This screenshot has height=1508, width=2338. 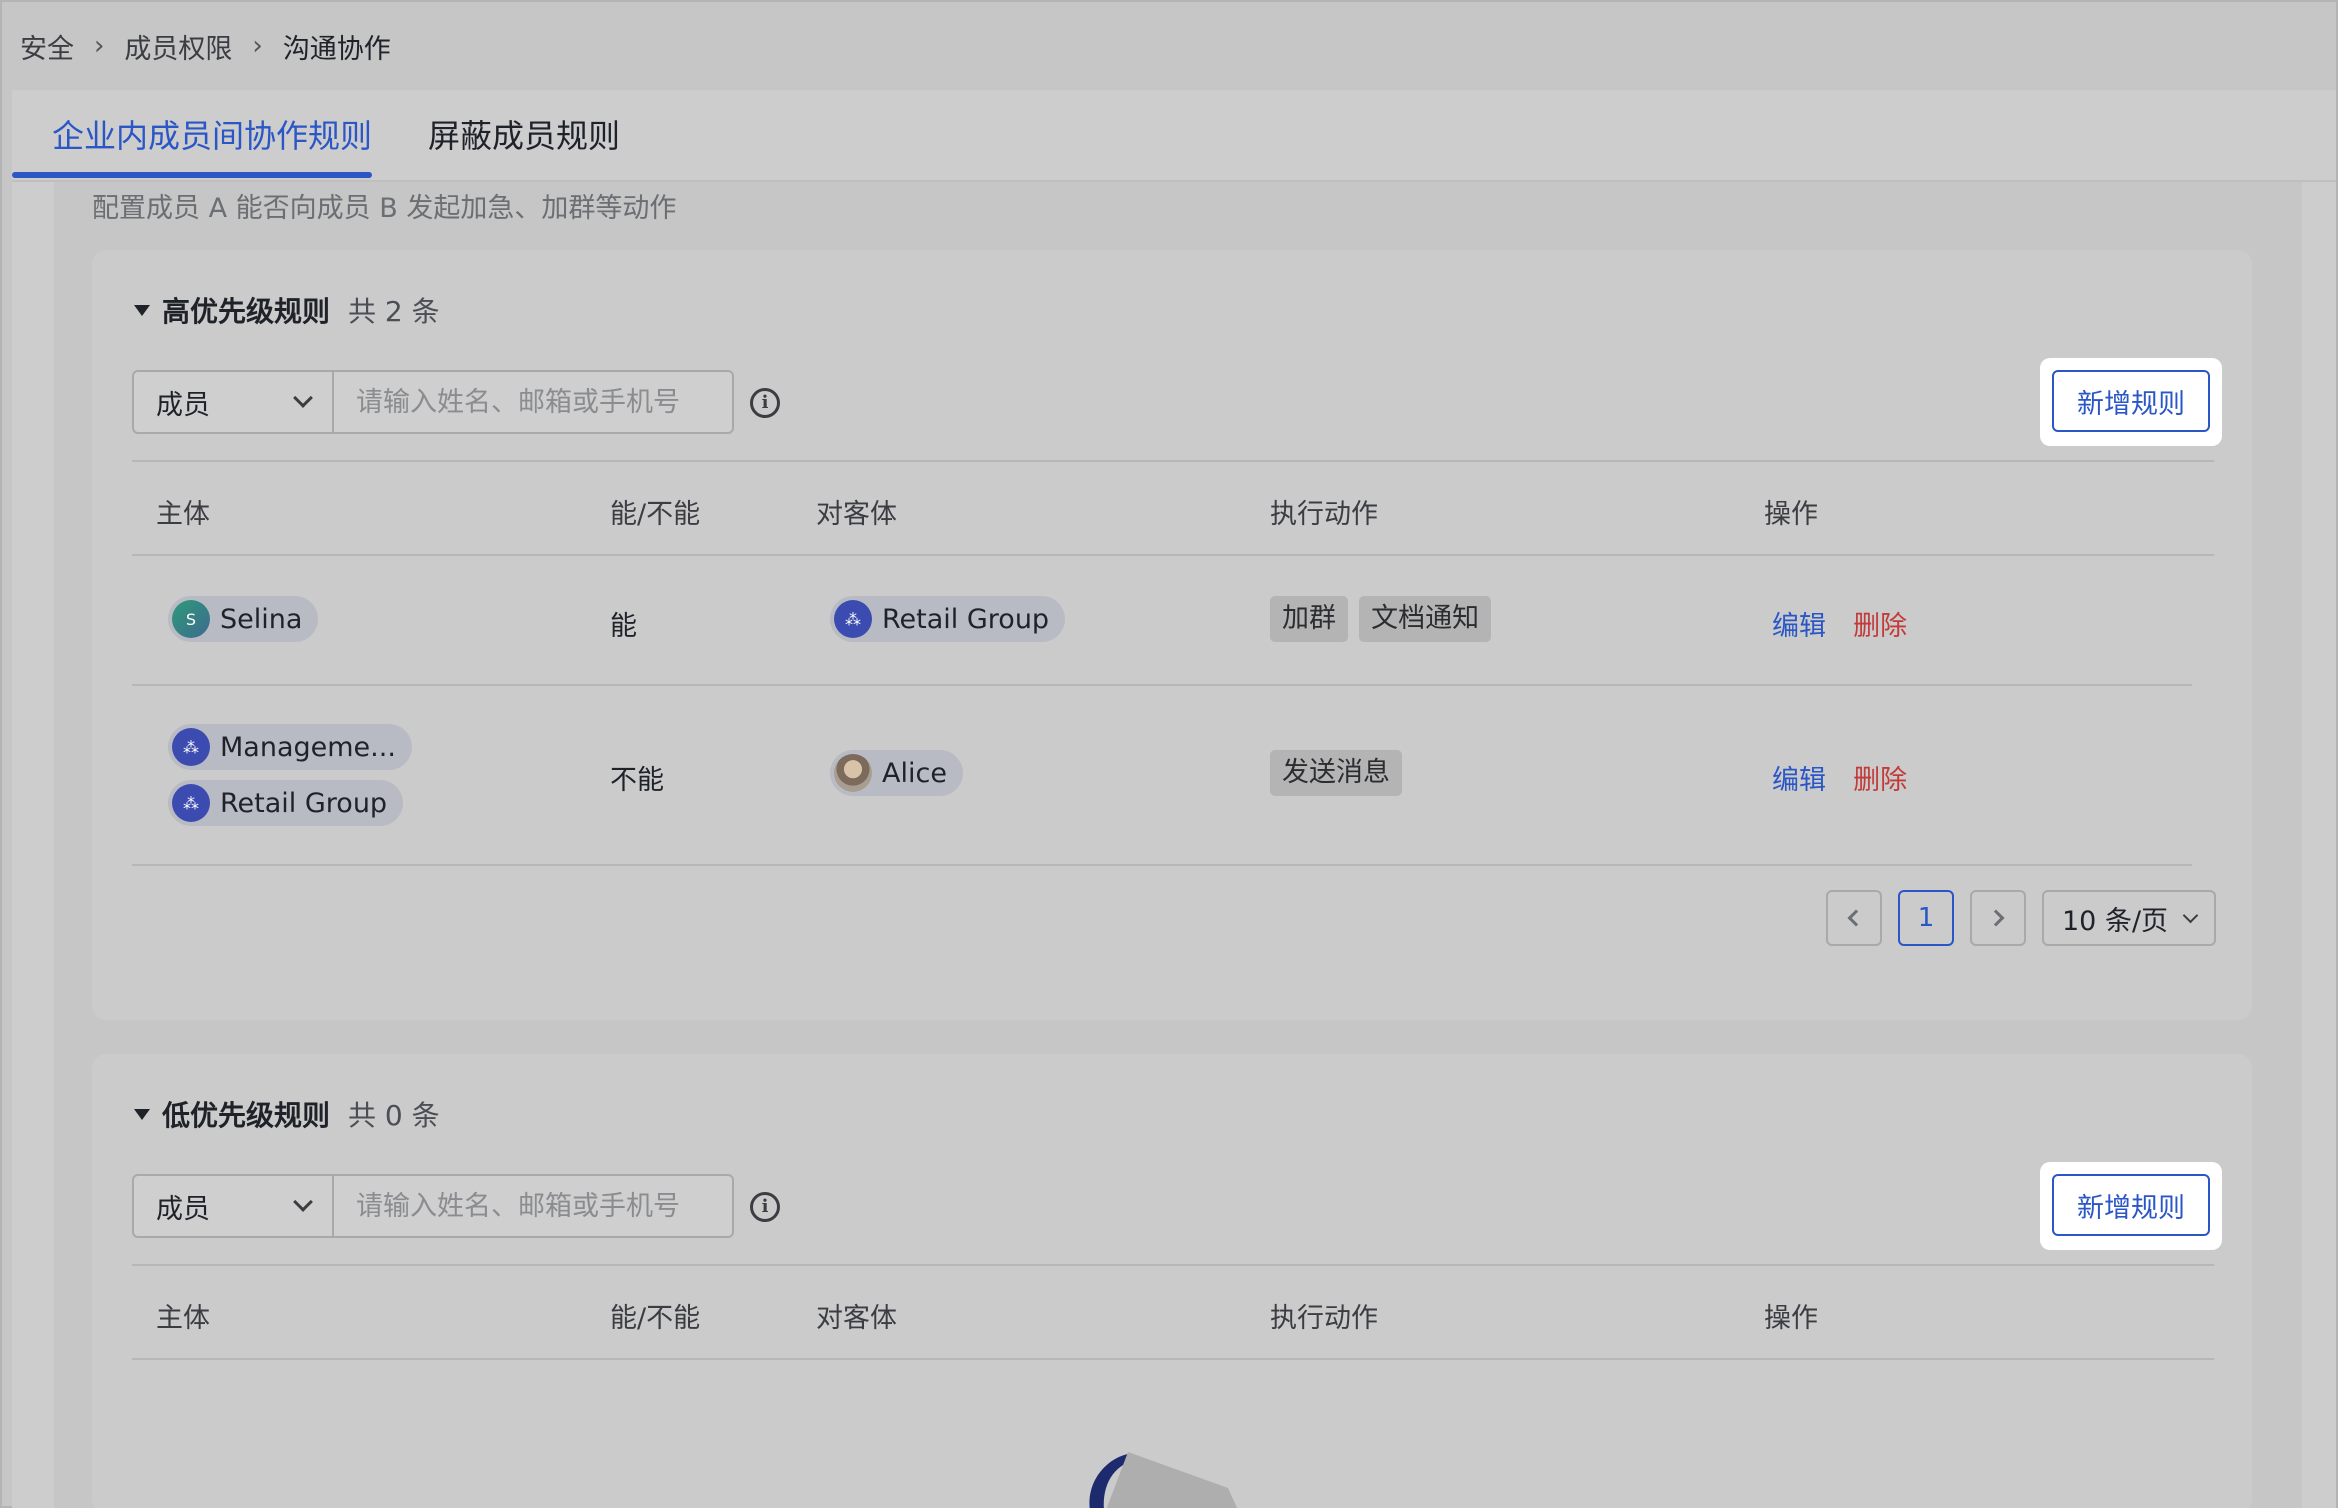 What do you see at coordinates (384, 208) in the screenshot?
I see `page-description: 配置成员 A 能否向成员 B 发起加急、加群等动作` at bounding box center [384, 208].